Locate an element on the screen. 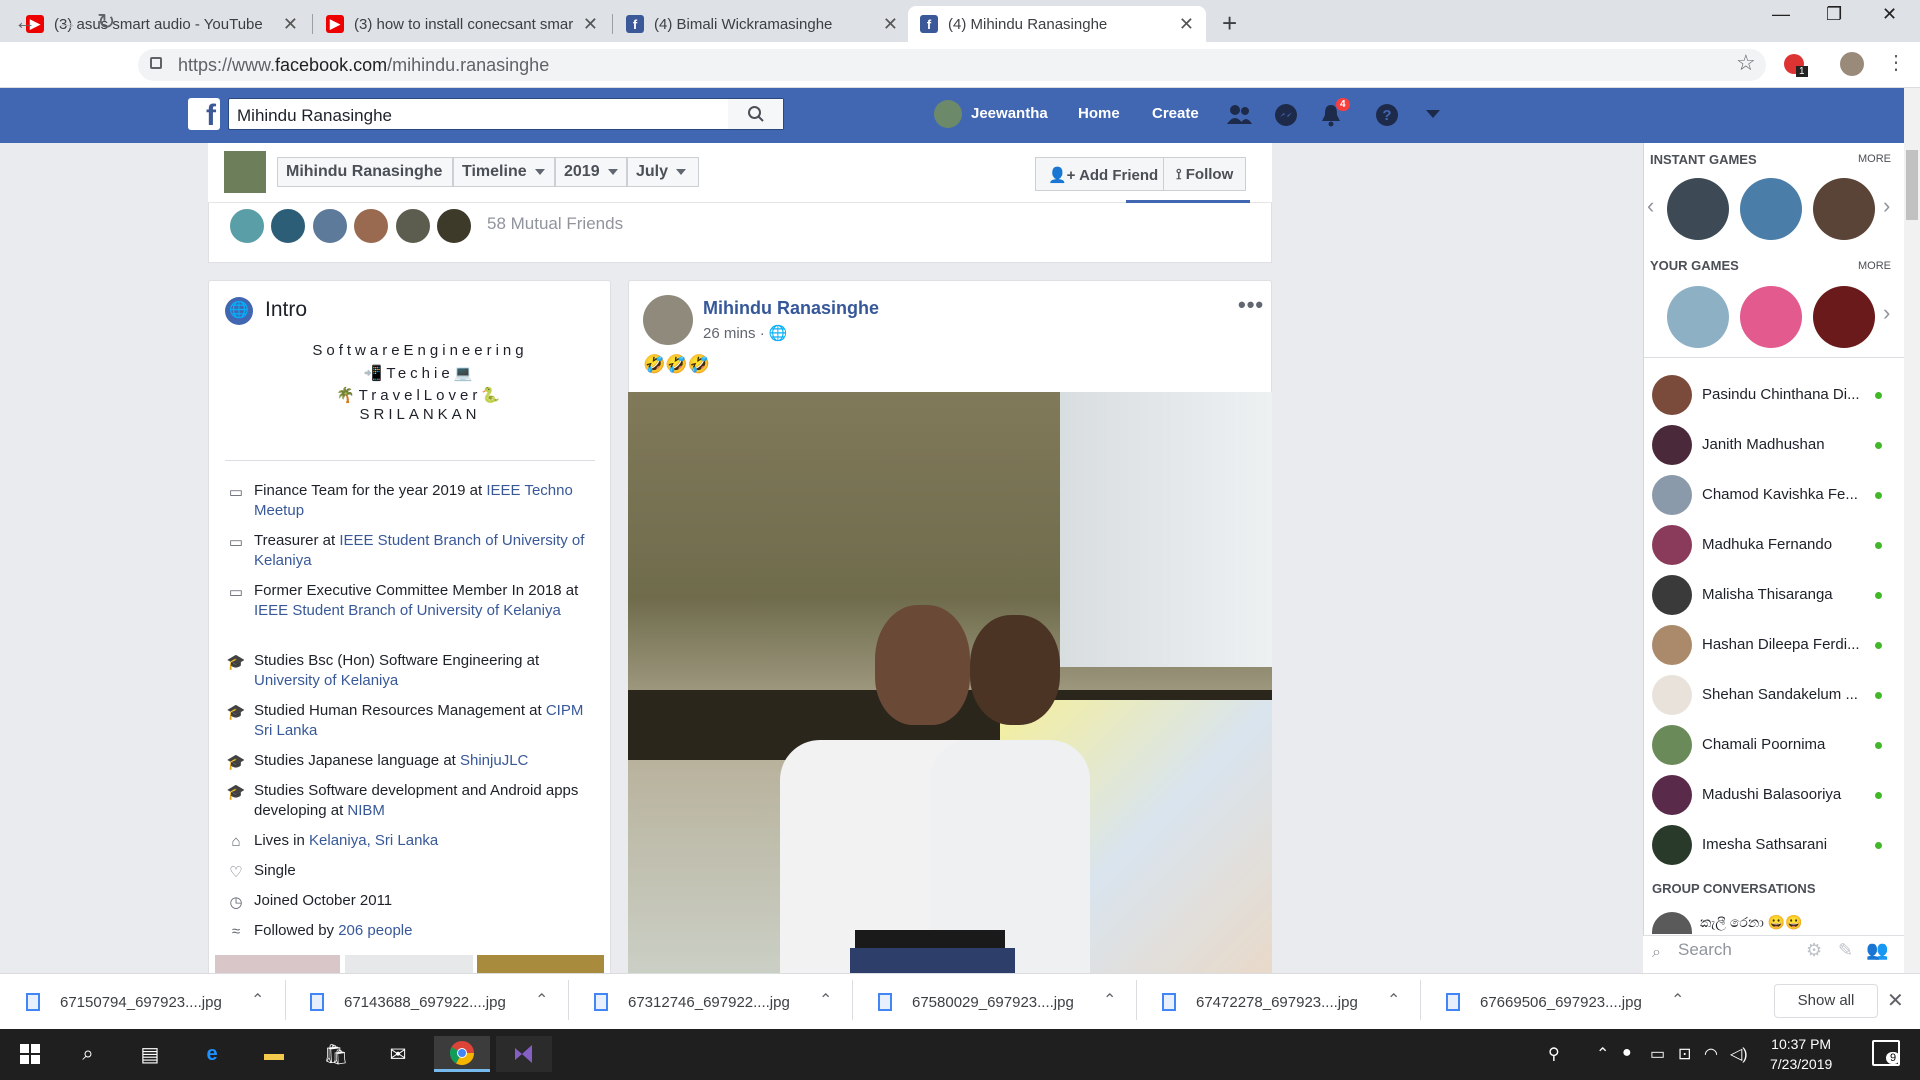 This screenshot has height=1080, width=1920. compose-icon: ✎ is located at coordinates (1845, 950).